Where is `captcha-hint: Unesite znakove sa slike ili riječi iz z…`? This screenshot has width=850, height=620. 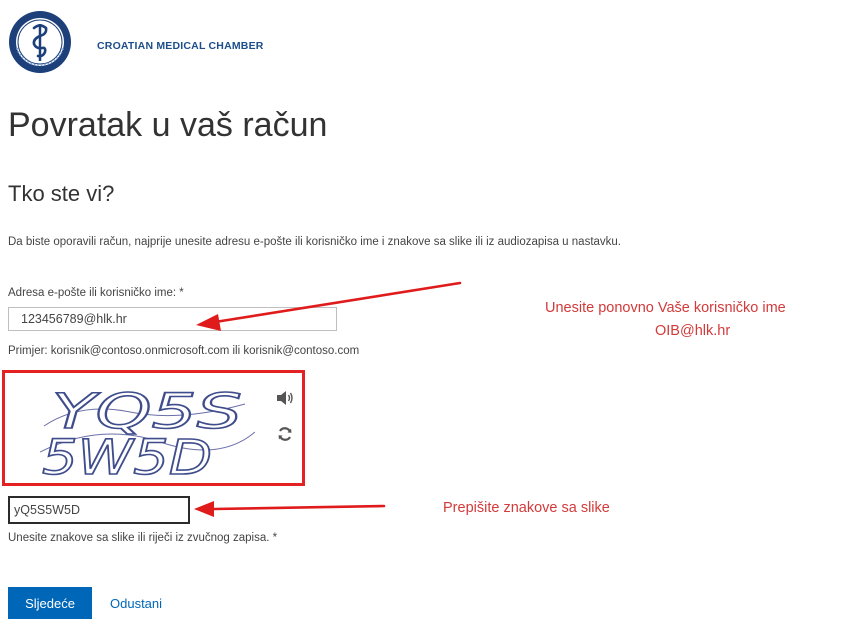
captcha-hint: Unesite znakove sa slike ili riječi iz z… is located at coordinates (143, 538).